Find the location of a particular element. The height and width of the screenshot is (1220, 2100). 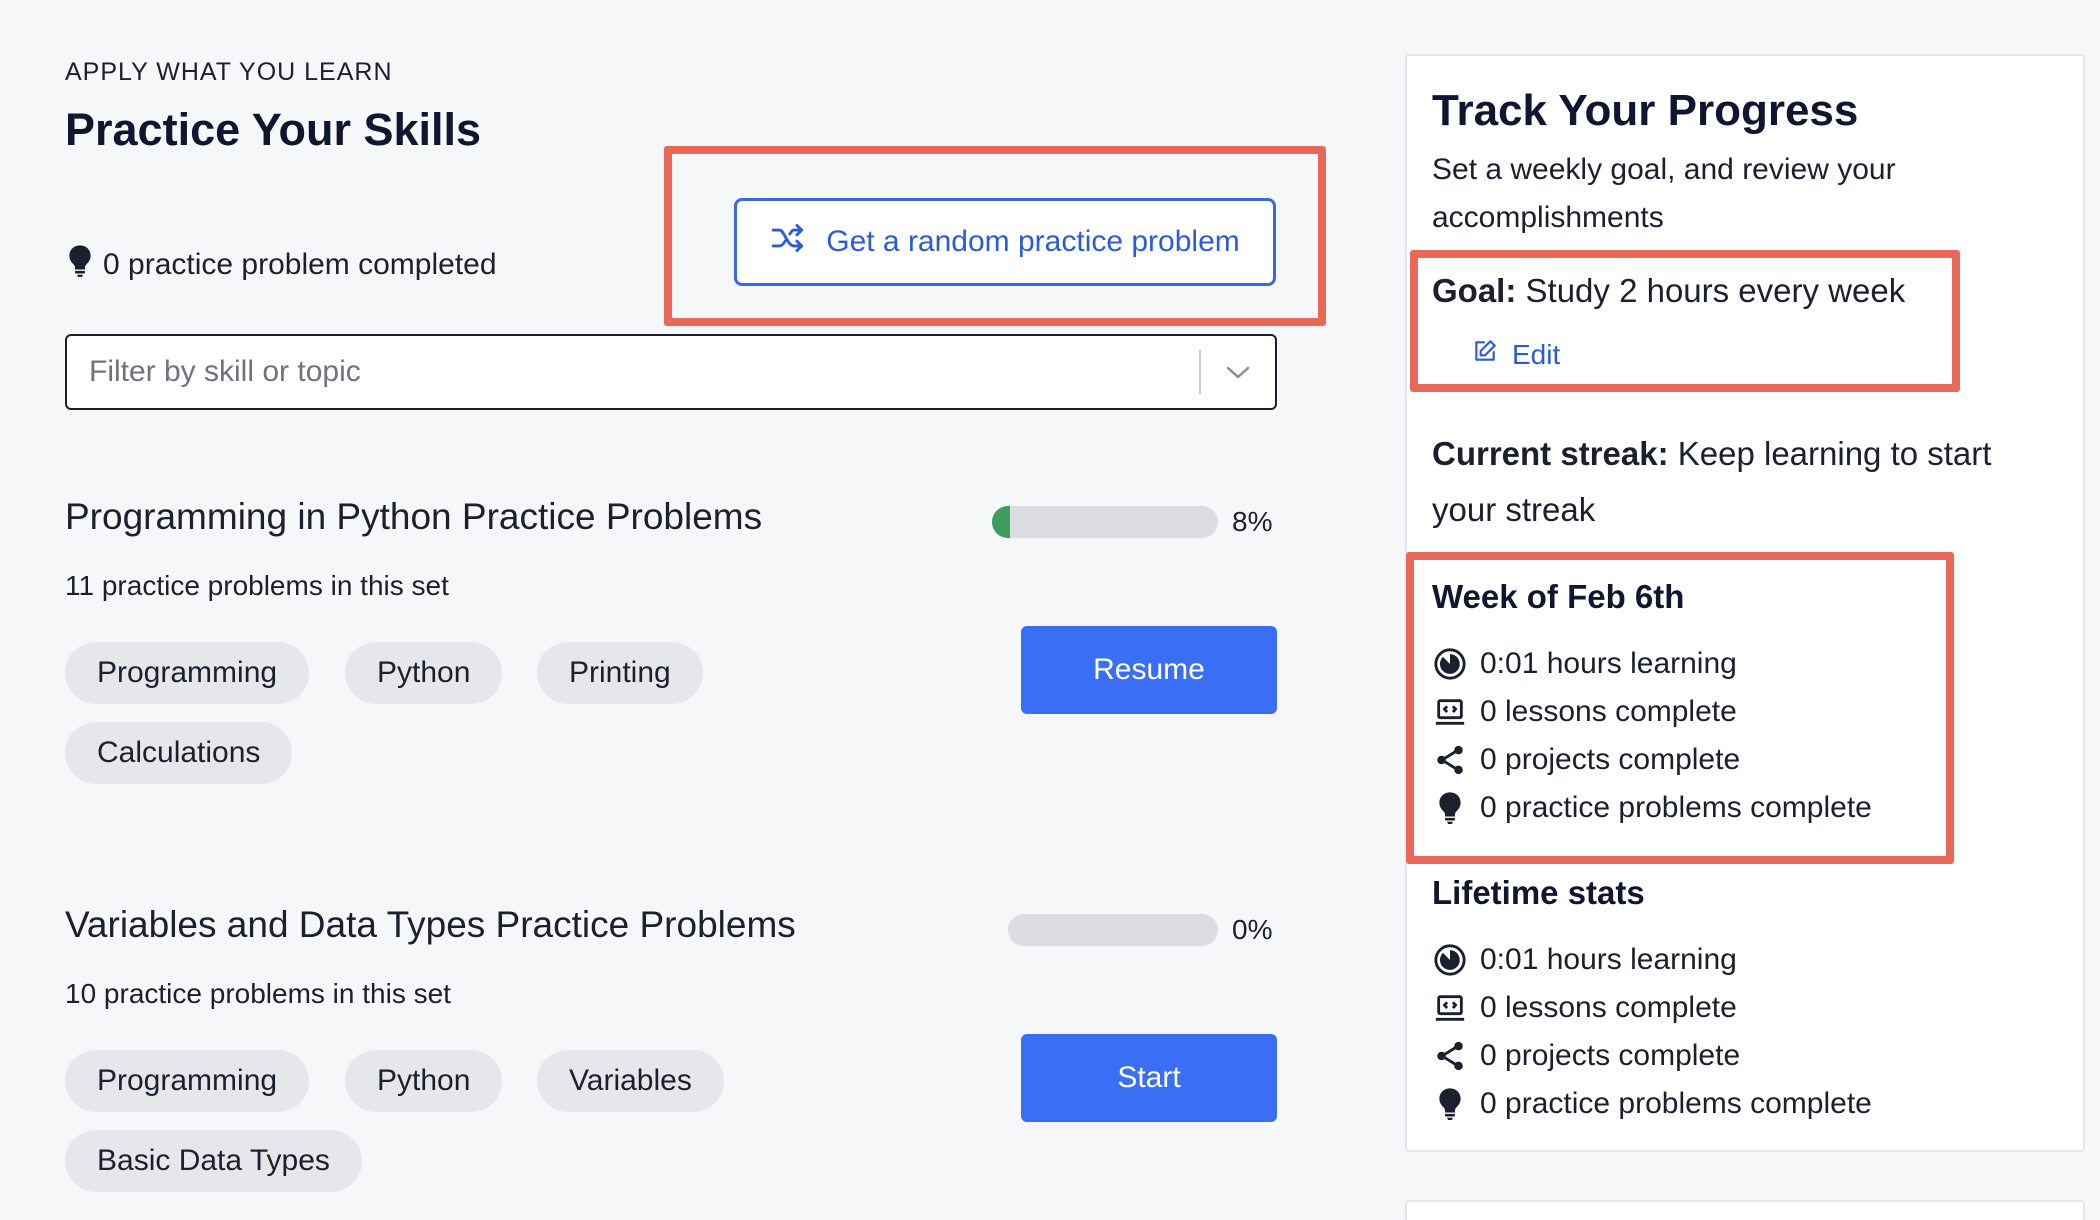

shuffle-icon is located at coordinates (789, 242).